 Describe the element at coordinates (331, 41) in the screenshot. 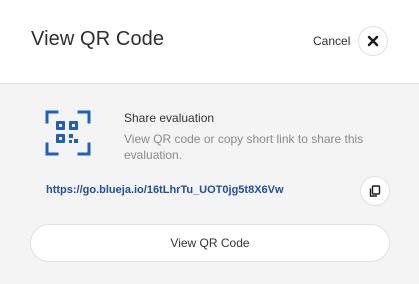

I see `cancel-button: Cancel` at that location.